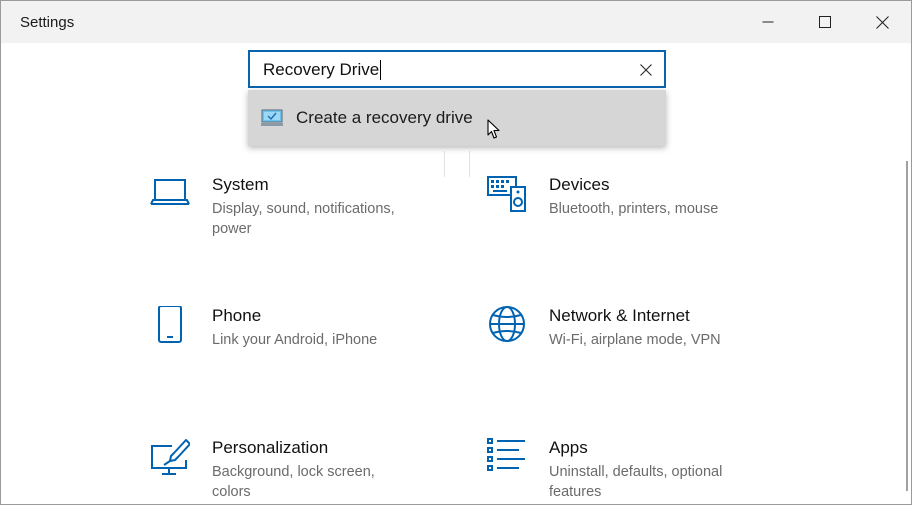 The height and width of the screenshot is (505, 912). I want to click on window-title: Settings, so click(47, 22).